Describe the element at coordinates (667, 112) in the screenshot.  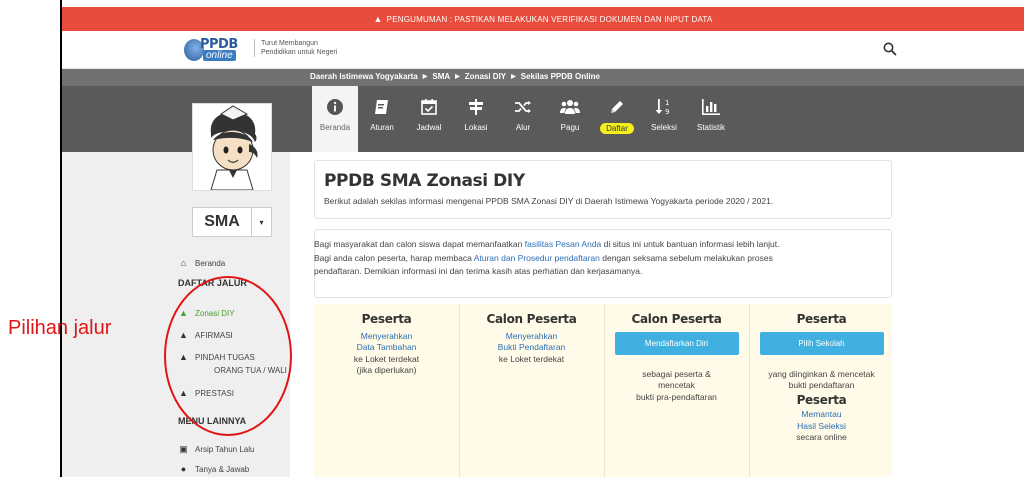
I see `svg-text: 9` at that location.